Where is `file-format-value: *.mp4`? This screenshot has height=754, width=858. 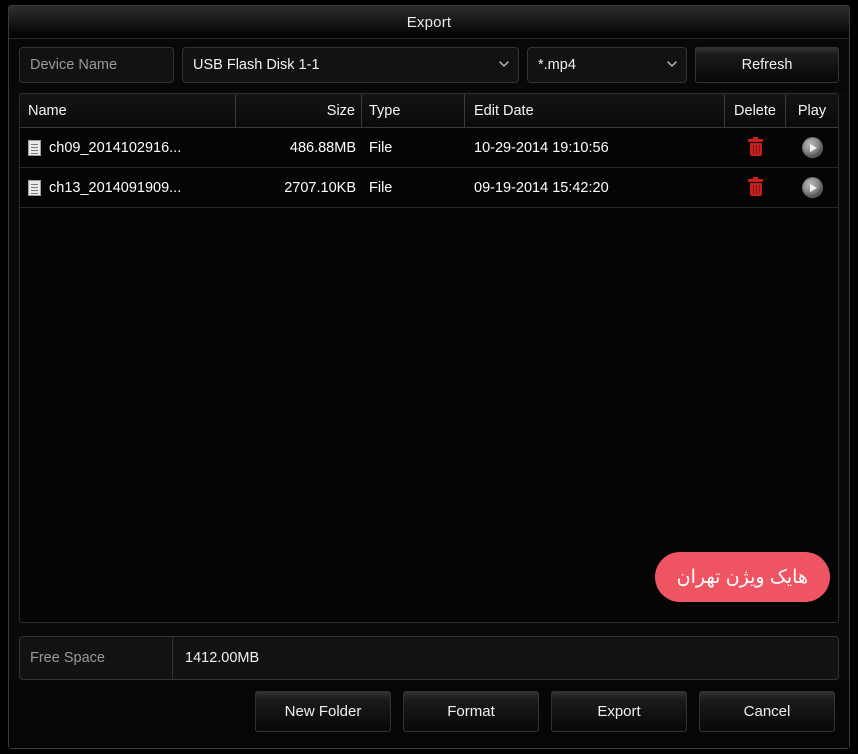 file-format-value: *.mp4 is located at coordinates (557, 65).